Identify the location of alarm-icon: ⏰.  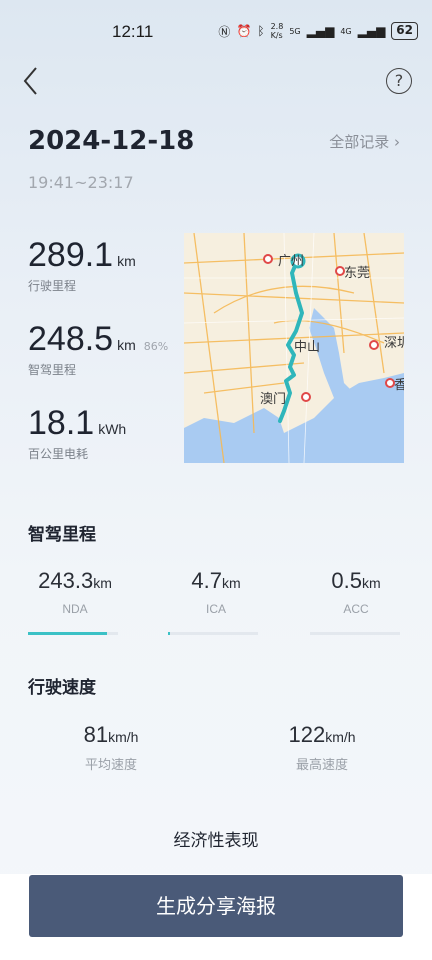
(244, 31).